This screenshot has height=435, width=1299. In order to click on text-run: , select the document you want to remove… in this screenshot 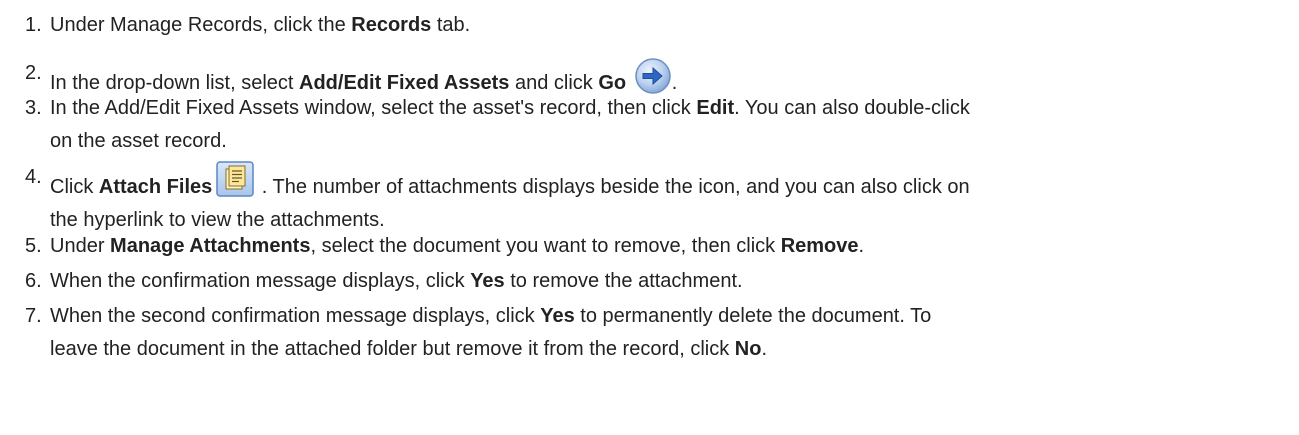, I will do `click(545, 246)`.